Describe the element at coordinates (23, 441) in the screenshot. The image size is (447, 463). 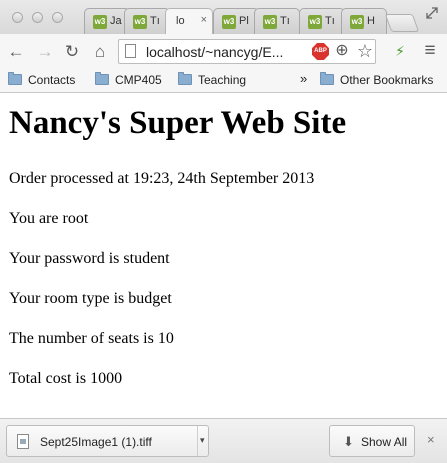
I see `image-file-icon` at that location.